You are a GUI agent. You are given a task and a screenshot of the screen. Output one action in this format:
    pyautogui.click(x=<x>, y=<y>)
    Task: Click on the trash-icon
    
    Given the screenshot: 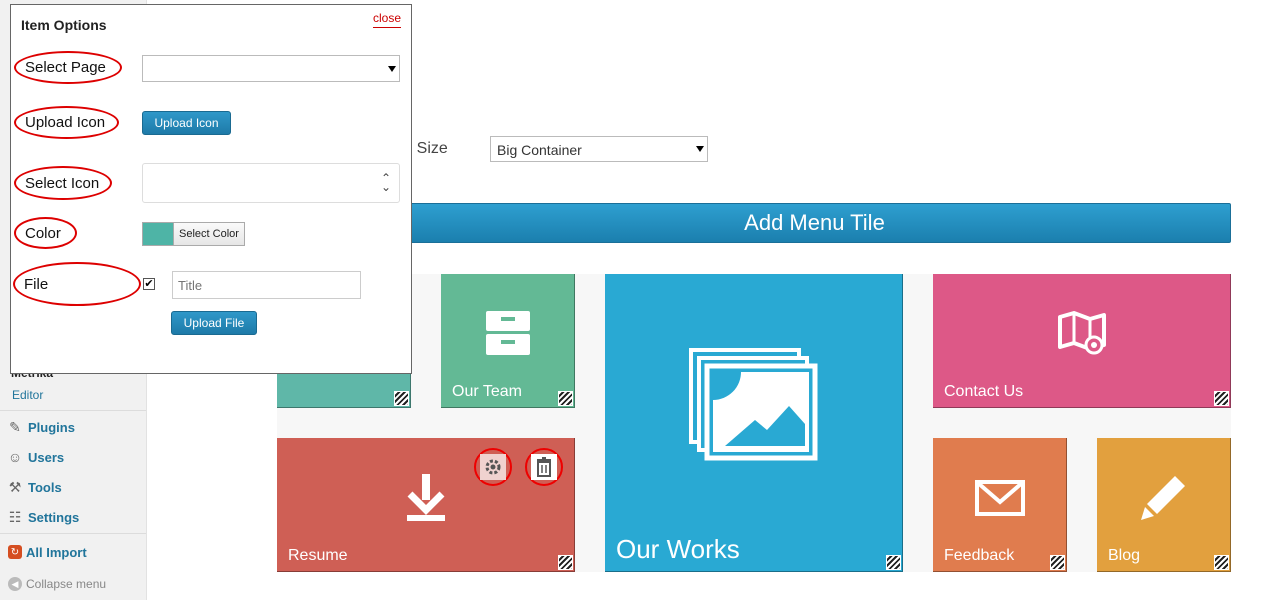 What is the action you would take?
    pyautogui.click(x=544, y=467)
    